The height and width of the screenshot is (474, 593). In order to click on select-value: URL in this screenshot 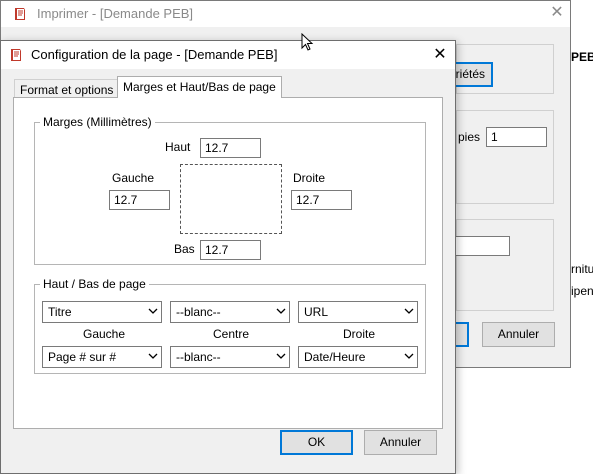, I will do `click(316, 312)`.